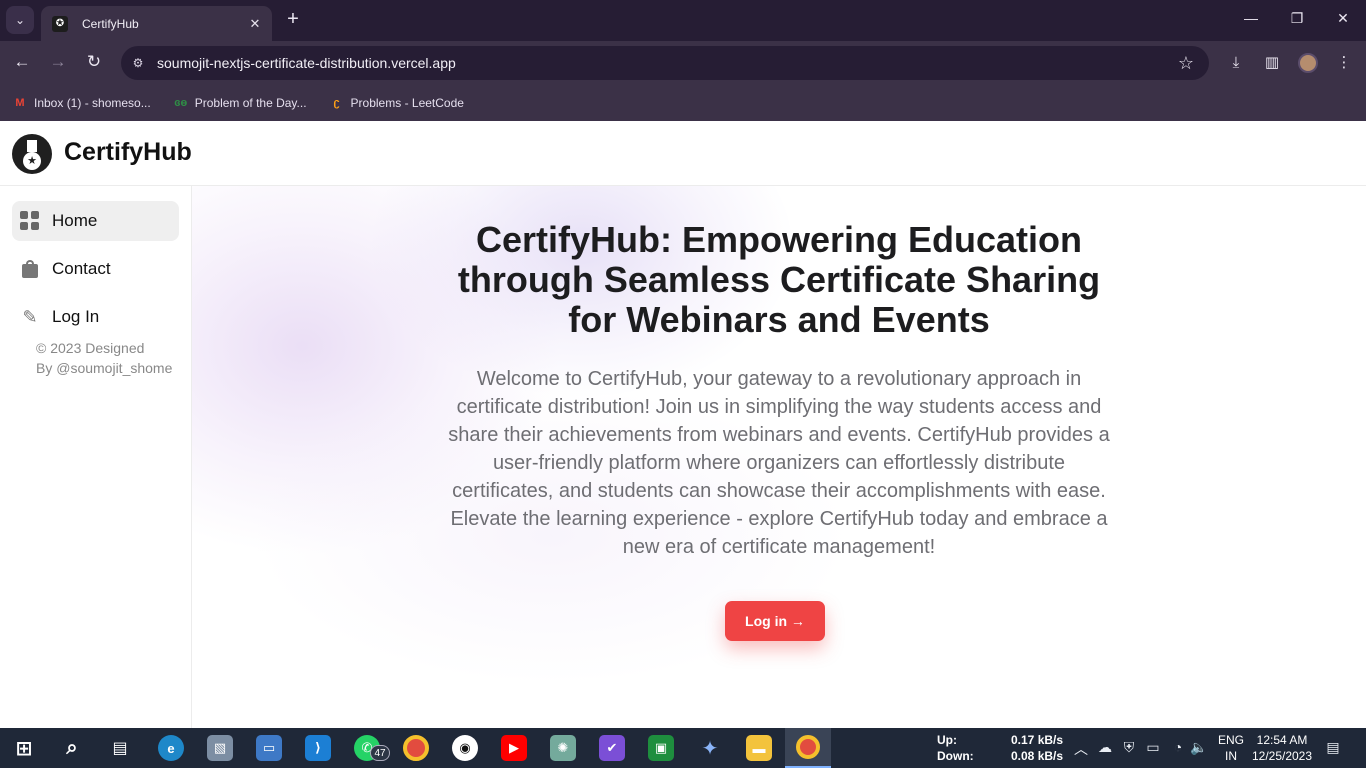  I want to click on chatgpt-icon: ✺, so click(563, 748).